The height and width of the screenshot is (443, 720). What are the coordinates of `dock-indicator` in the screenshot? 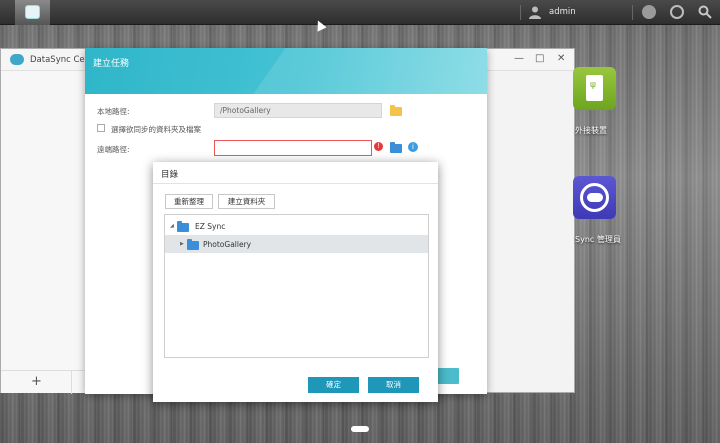 It's located at (360, 429).